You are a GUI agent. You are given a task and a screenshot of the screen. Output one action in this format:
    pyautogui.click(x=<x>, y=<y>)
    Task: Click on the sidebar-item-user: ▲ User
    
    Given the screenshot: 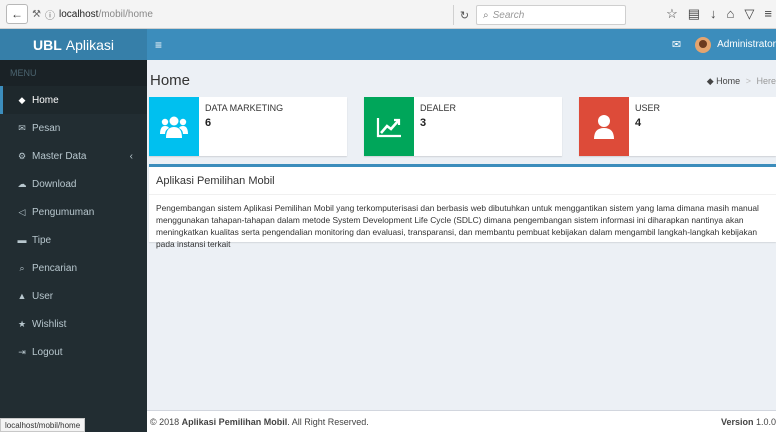 What is the action you would take?
    pyautogui.click(x=73, y=296)
    